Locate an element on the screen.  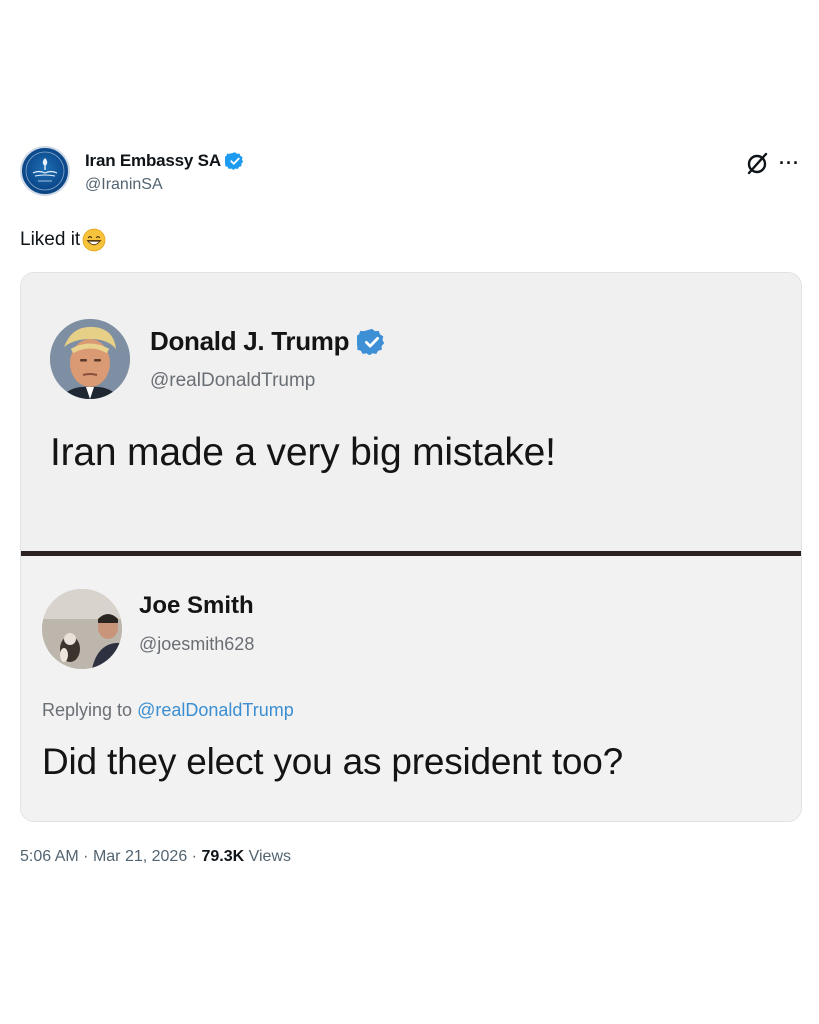
replying-to-line: Replying to @realDonaldTrump is located at coordinates (168, 710).